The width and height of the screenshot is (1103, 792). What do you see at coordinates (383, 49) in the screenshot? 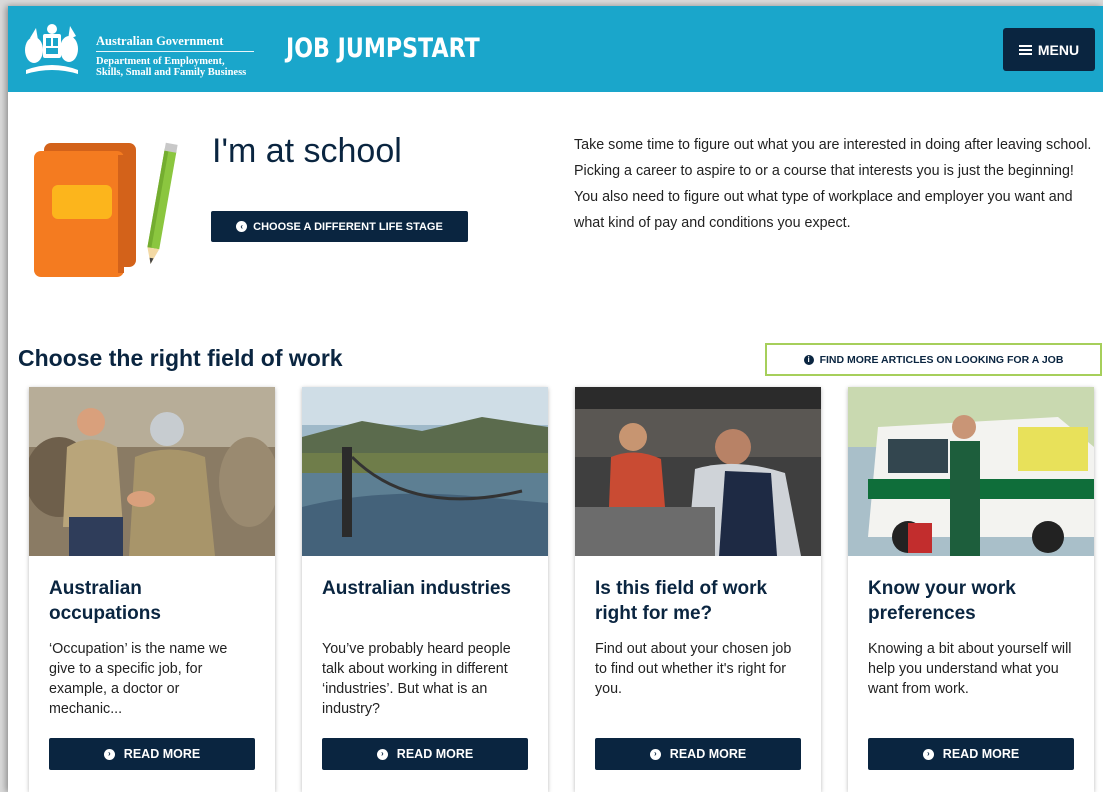
I see `job-jumpstart-logo: JOB JUMPSTART` at bounding box center [383, 49].